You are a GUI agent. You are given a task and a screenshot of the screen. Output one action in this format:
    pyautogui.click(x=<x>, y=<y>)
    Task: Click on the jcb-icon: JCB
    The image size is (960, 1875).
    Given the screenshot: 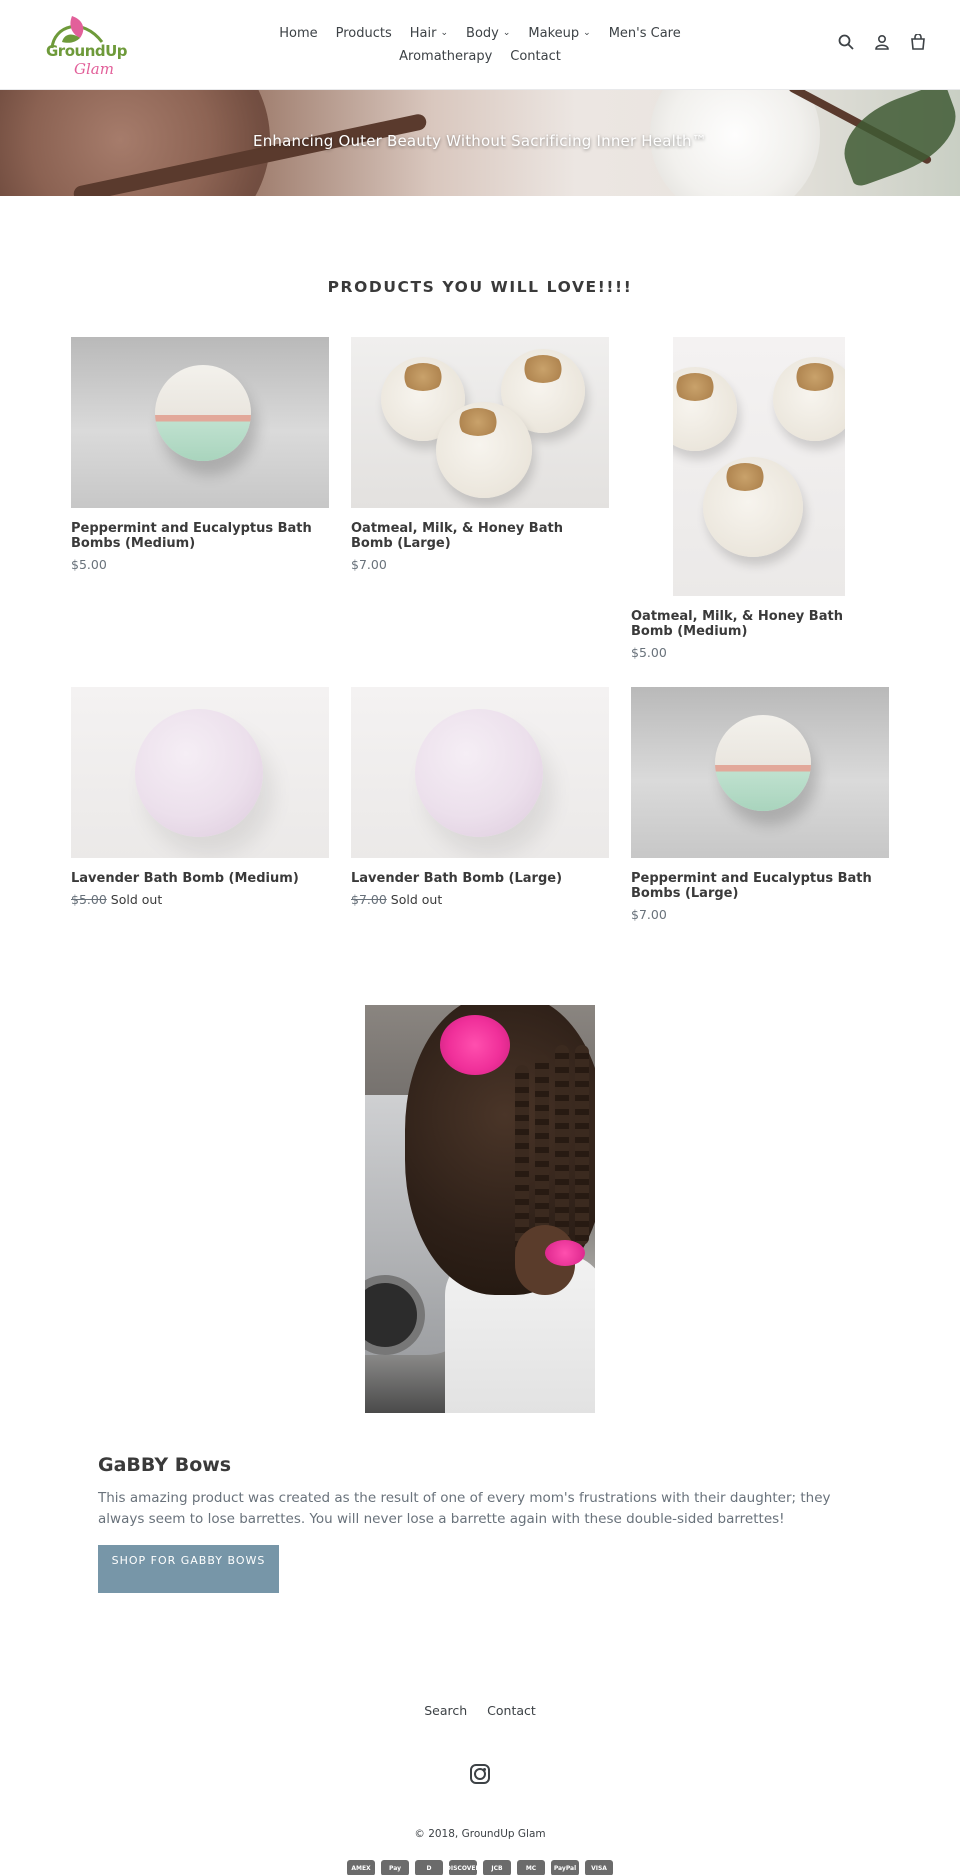 What is the action you would take?
    pyautogui.click(x=497, y=1867)
    